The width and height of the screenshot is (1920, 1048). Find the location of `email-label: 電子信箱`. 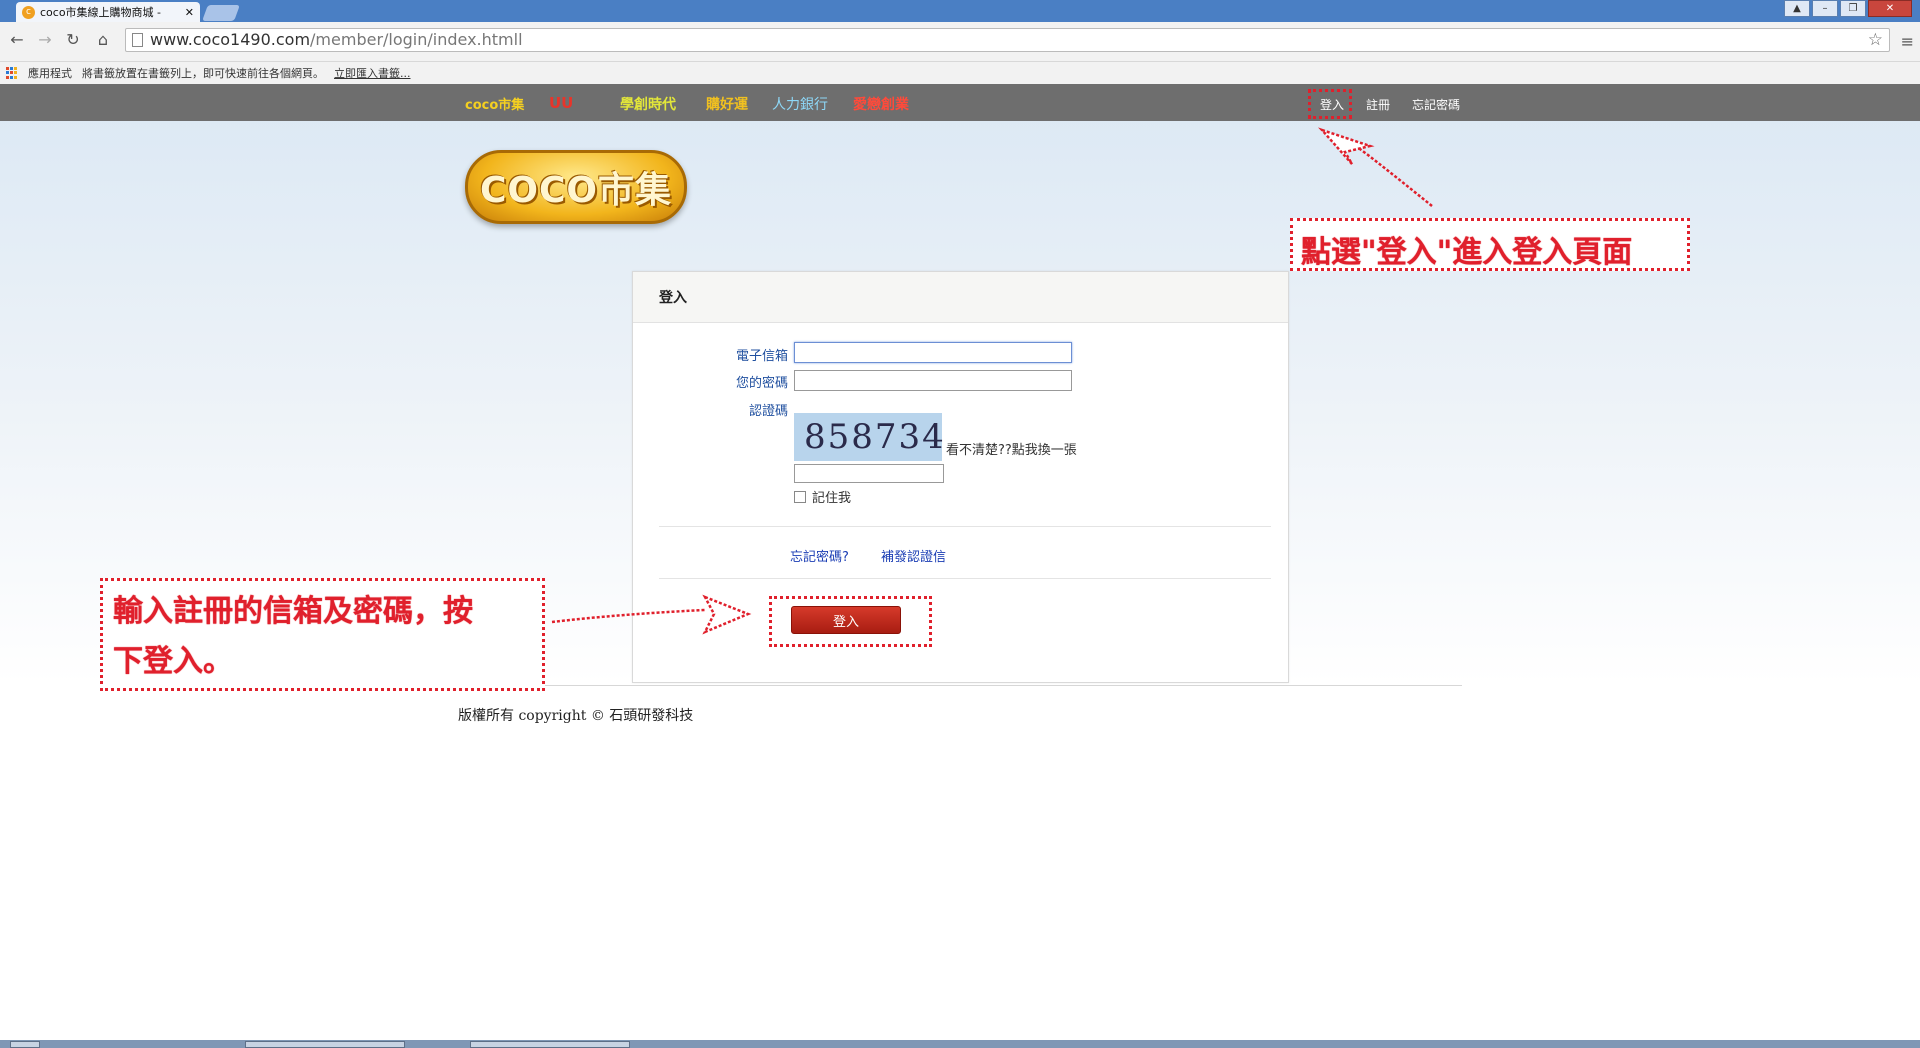

email-label: 電子信箱 is located at coordinates (761, 356).